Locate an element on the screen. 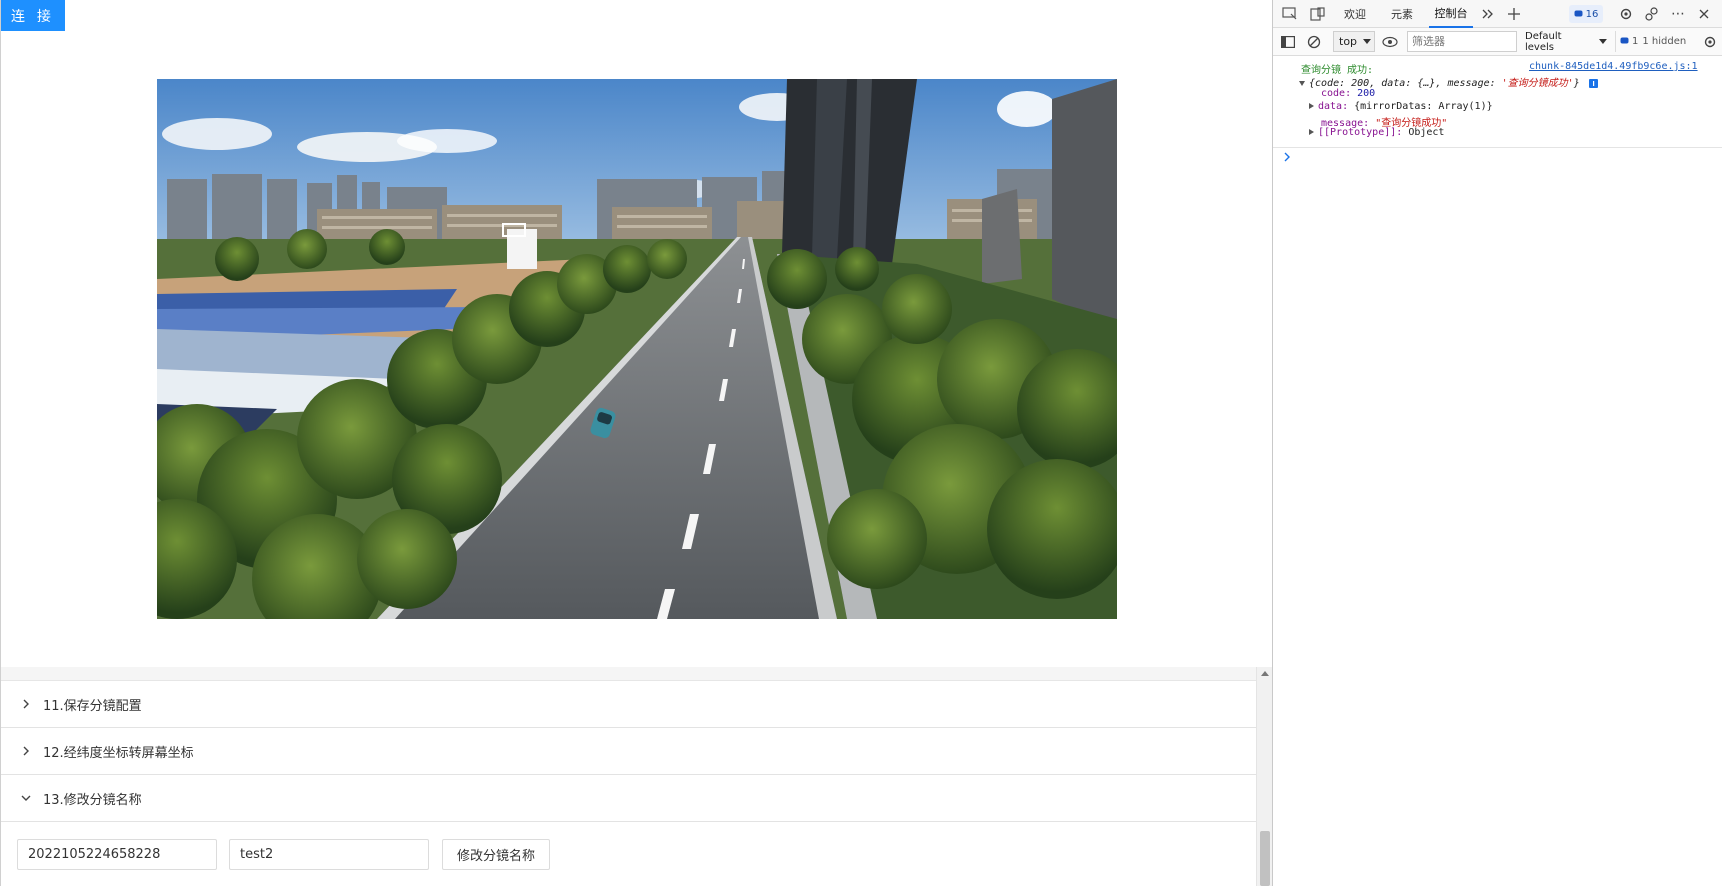 This screenshot has width=1722, height=886. accordion-body-rename-mirror: 修改分镜名称 is located at coordinates (628, 854).